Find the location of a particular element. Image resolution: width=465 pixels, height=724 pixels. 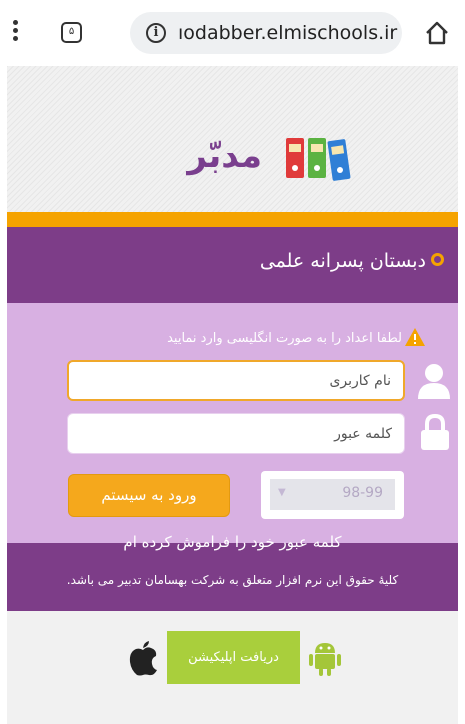

password-input is located at coordinates (236, 433).